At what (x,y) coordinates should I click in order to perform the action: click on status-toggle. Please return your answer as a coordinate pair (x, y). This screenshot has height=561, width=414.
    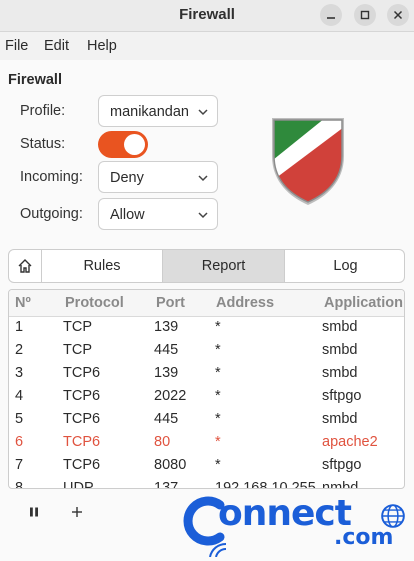
    Looking at the image, I should click on (123, 144).